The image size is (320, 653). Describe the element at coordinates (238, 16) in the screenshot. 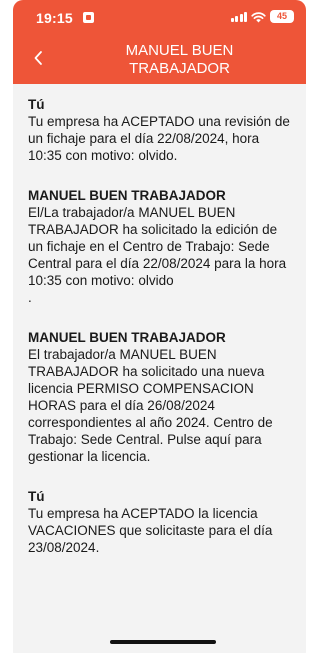

I see `signal-icon` at that location.